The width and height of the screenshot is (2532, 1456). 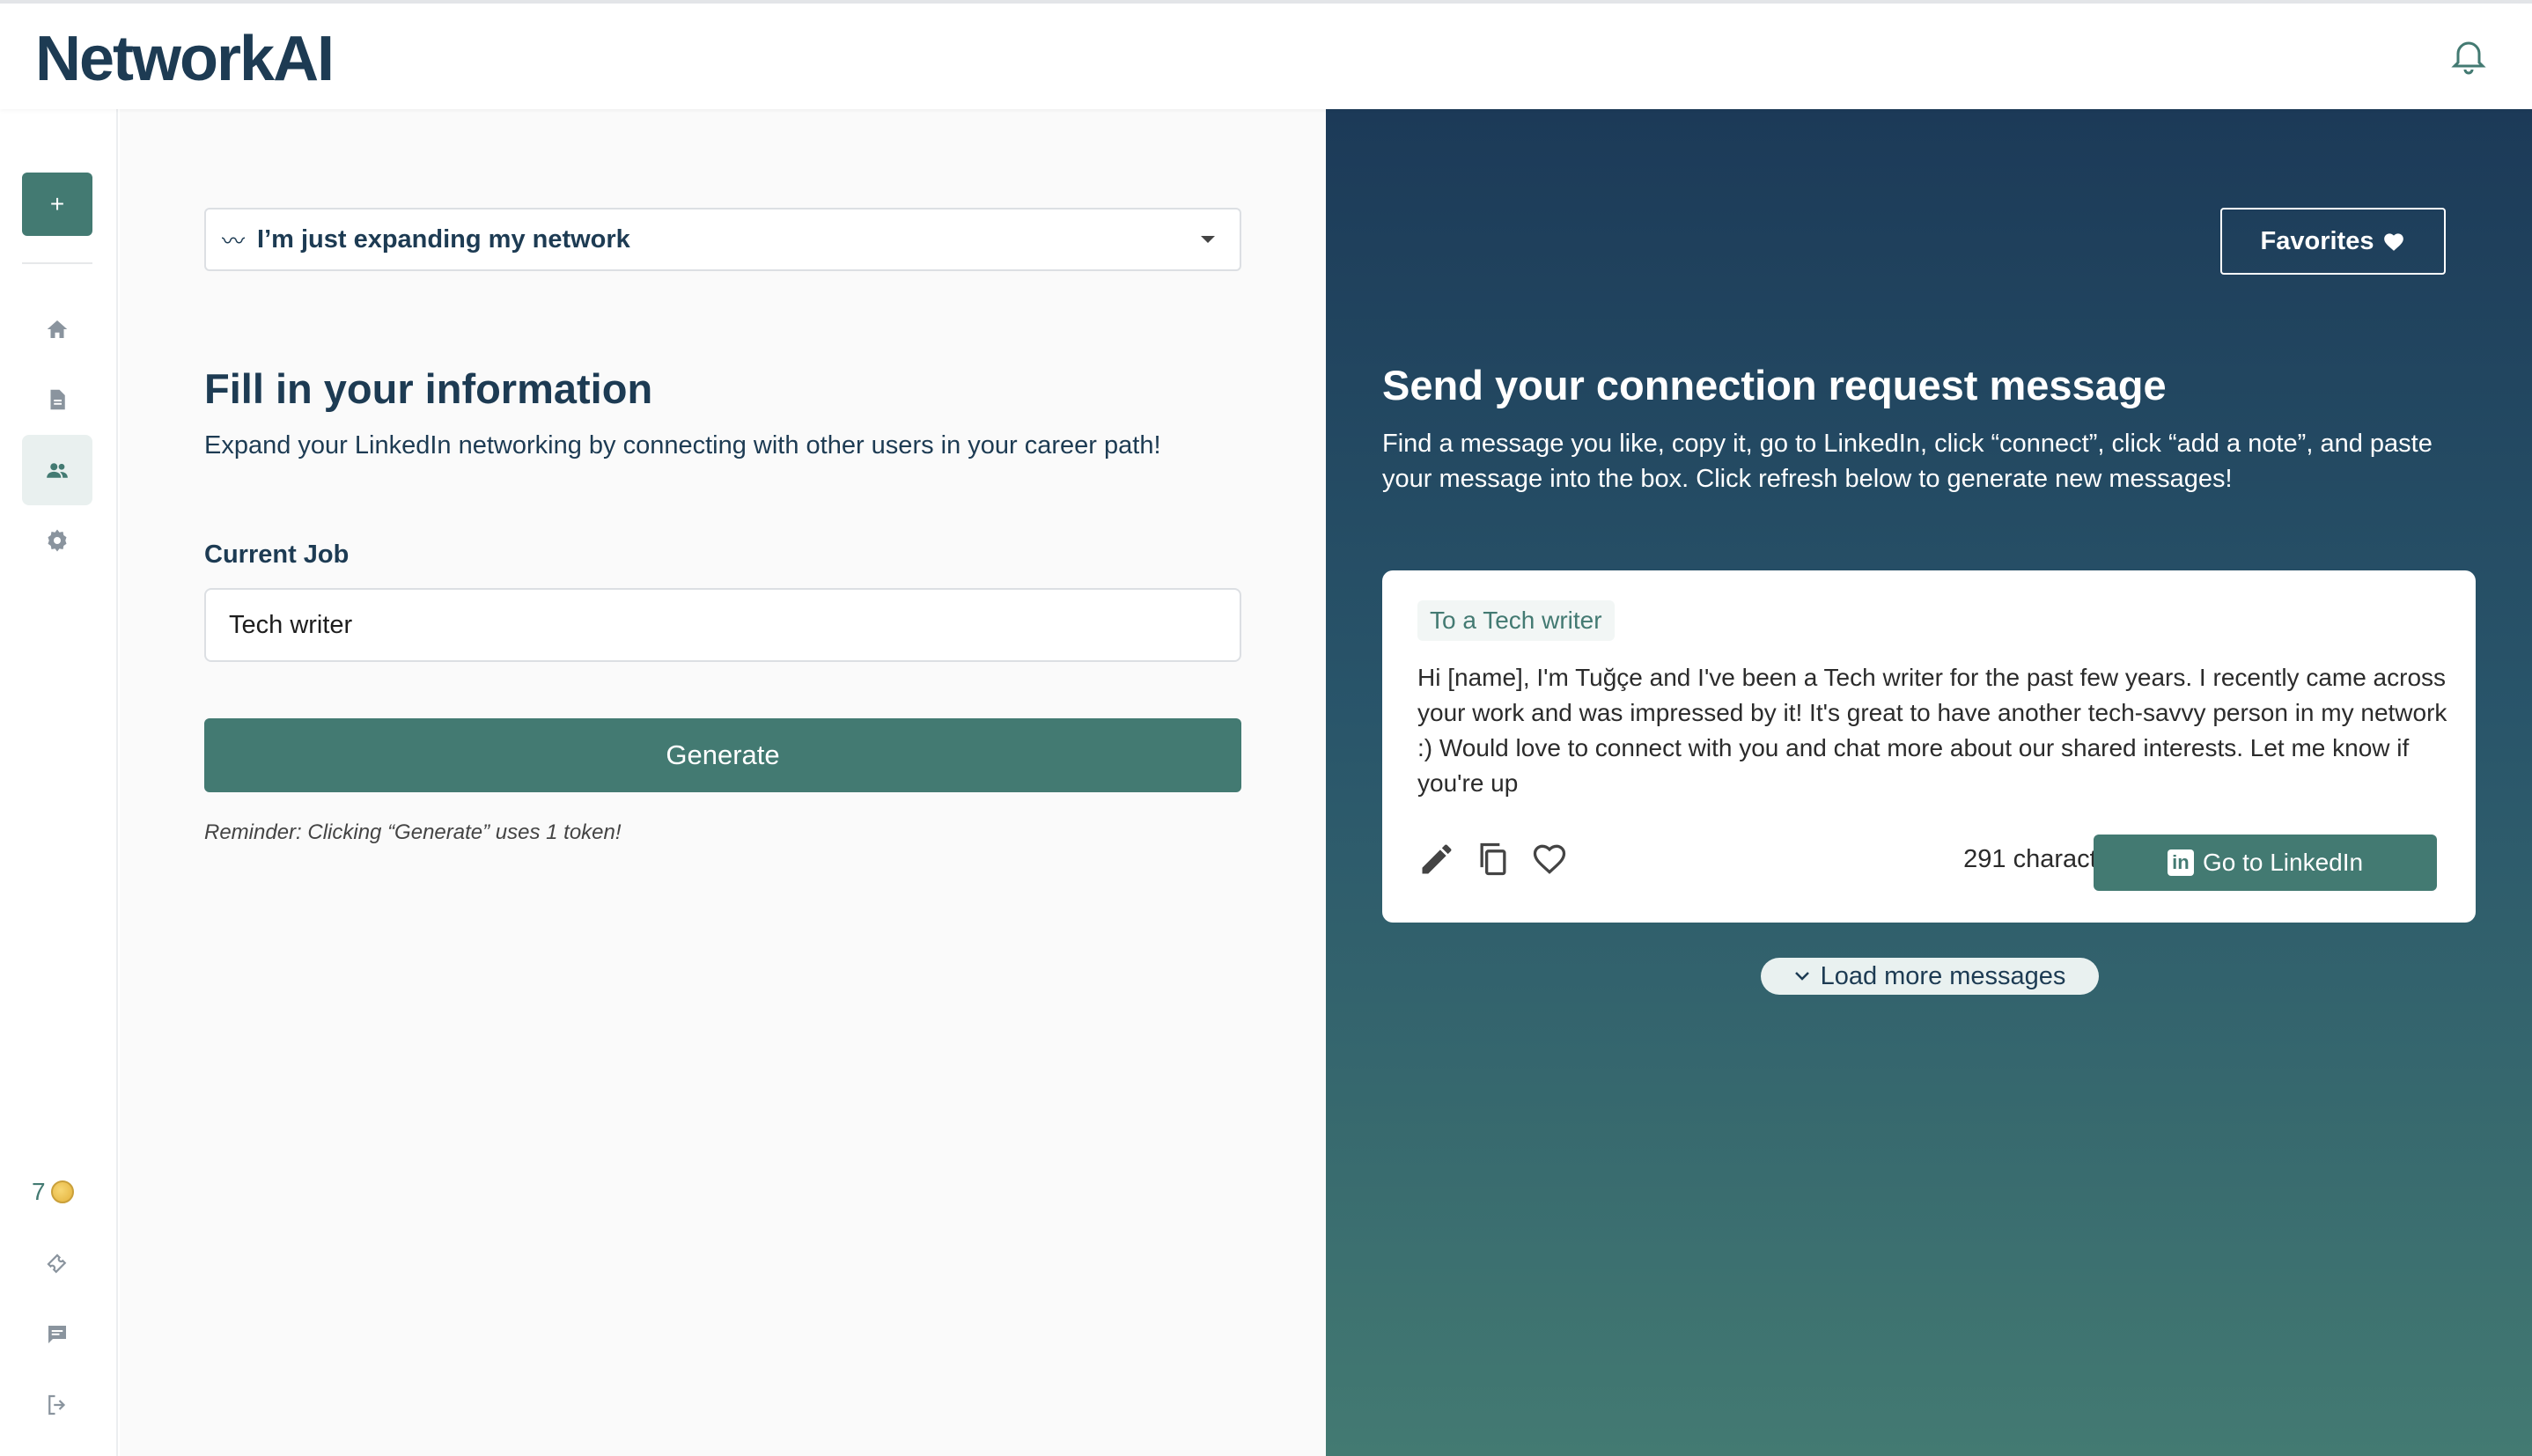 I want to click on top-bar: NetworkAI, so click(x=1266, y=54).